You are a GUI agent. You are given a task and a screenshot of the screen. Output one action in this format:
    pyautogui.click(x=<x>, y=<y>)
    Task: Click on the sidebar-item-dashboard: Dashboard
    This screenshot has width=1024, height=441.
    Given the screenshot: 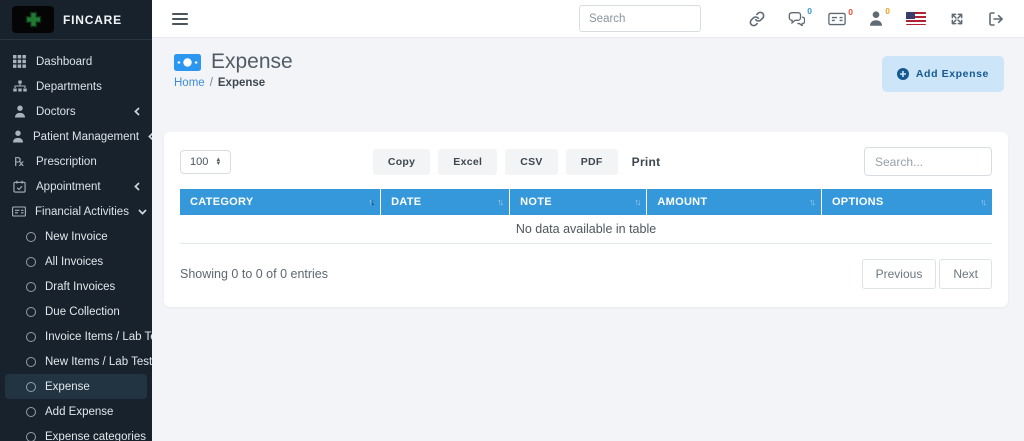 What is the action you would take?
    pyautogui.click(x=76, y=61)
    